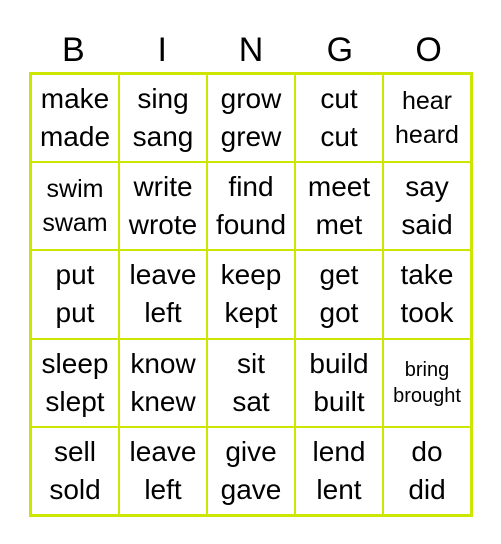  Describe the element at coordinates (163, 363) in the screenshot. I see `base-verb: know` at that location.